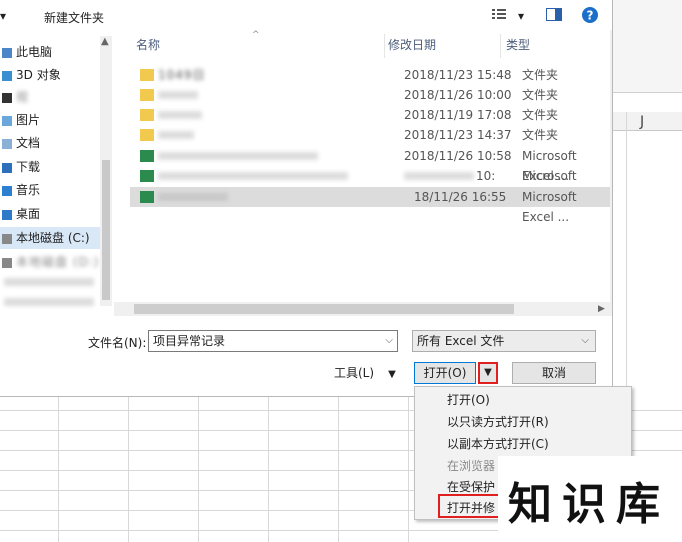 Image resolution: width=682 pixels, height=542 pixels. I want to click on nav-item-drive-c: 本地磁盘 (C:), so click(50, 238).